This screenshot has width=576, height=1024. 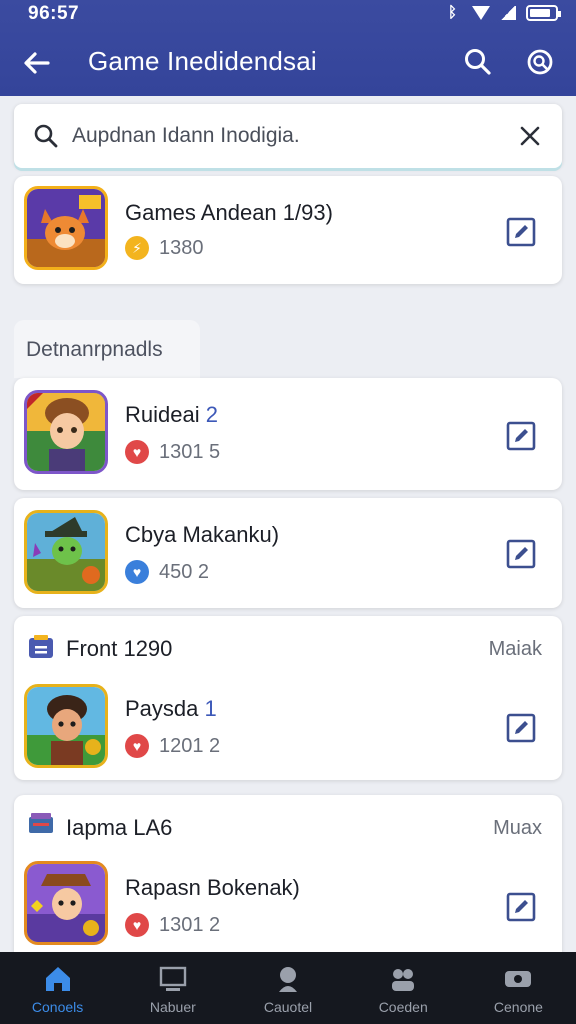 What do you see at coordinates (517, 828) in the screenshot?
I see `group-action: Muax` at bounding box center [517, 828].